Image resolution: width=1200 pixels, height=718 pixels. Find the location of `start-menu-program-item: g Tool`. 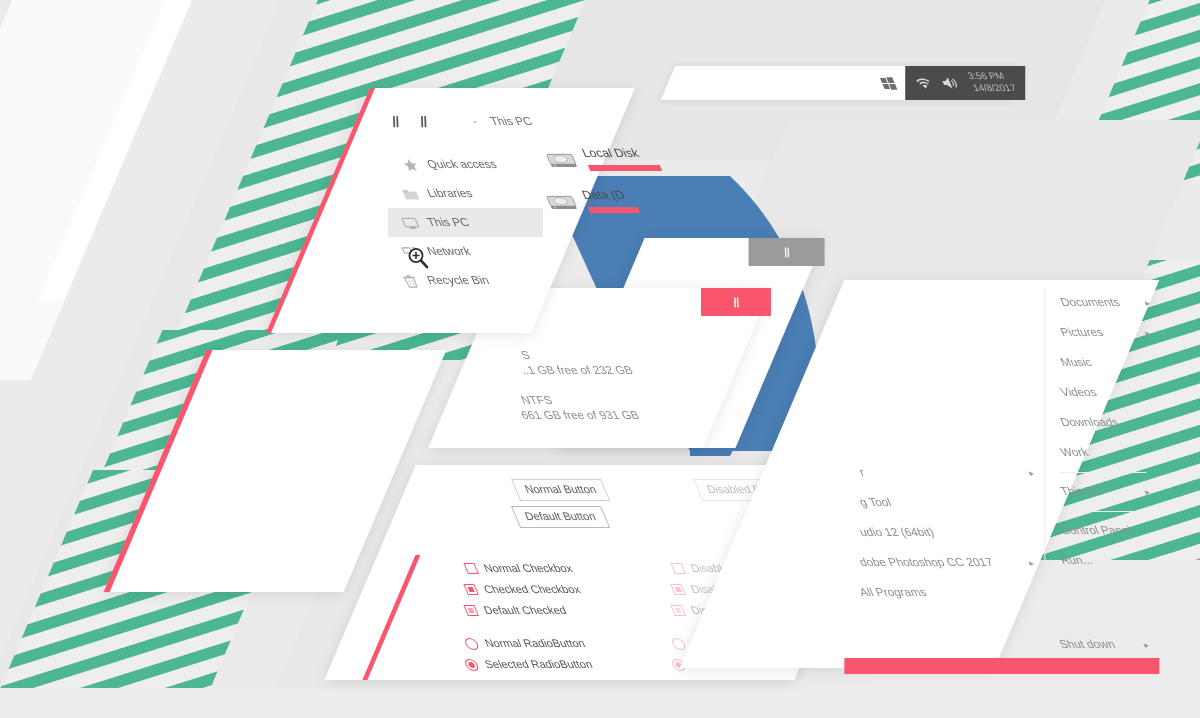

start-menu-program-item: g Tool is located at coordinates (944, 503).